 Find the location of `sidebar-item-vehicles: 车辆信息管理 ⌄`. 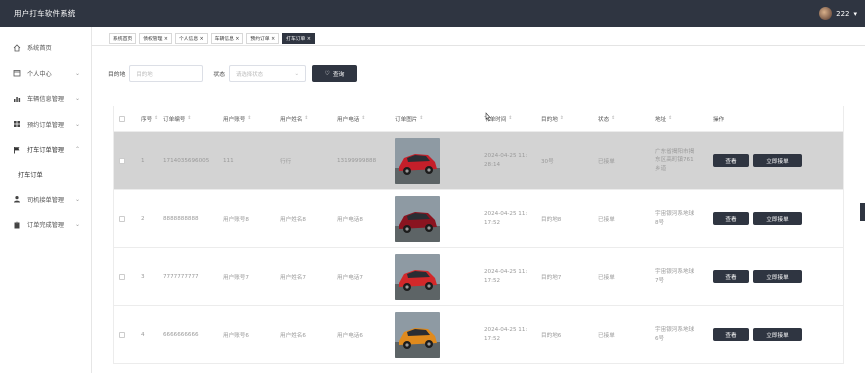

sidebar-item-vehicles: 车辆信息管理 ⌄ is located at coordinates (45, 99).